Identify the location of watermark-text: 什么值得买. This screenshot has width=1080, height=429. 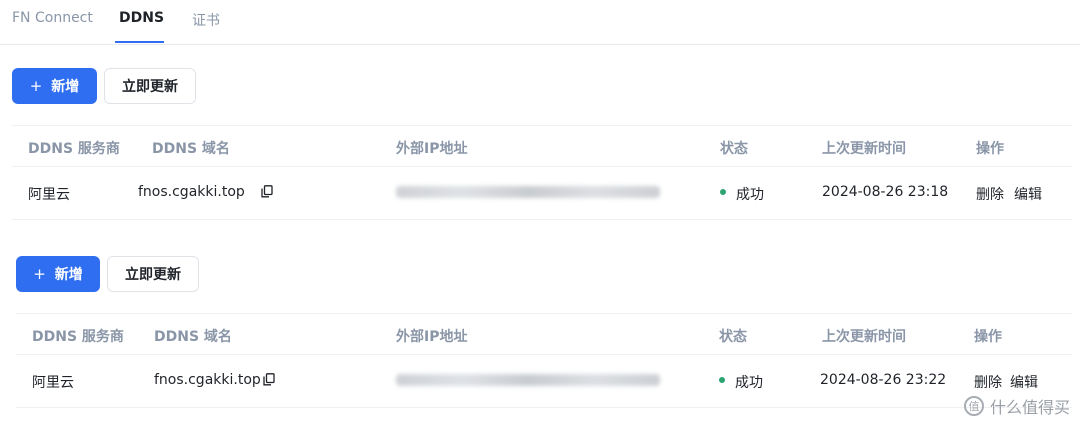
(1029, 407).